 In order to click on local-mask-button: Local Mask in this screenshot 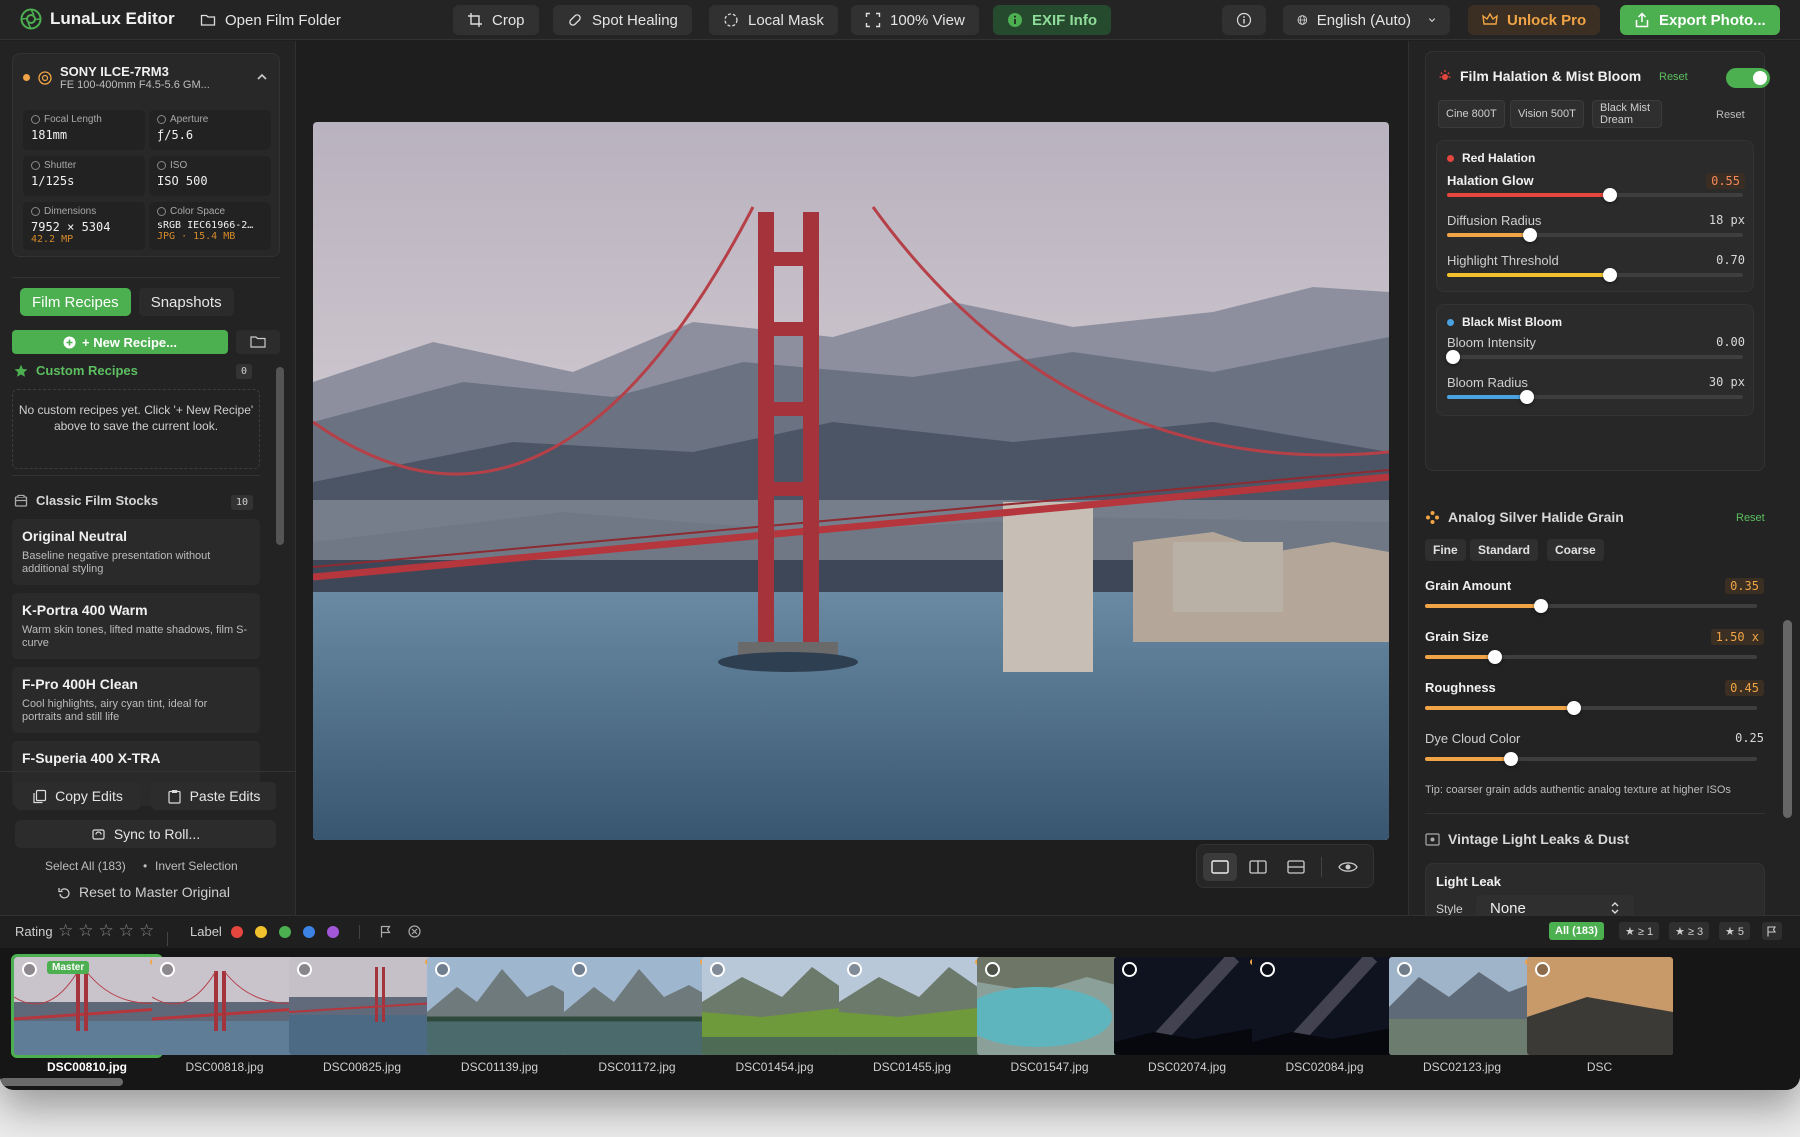, I will do `click(773, 20)`.